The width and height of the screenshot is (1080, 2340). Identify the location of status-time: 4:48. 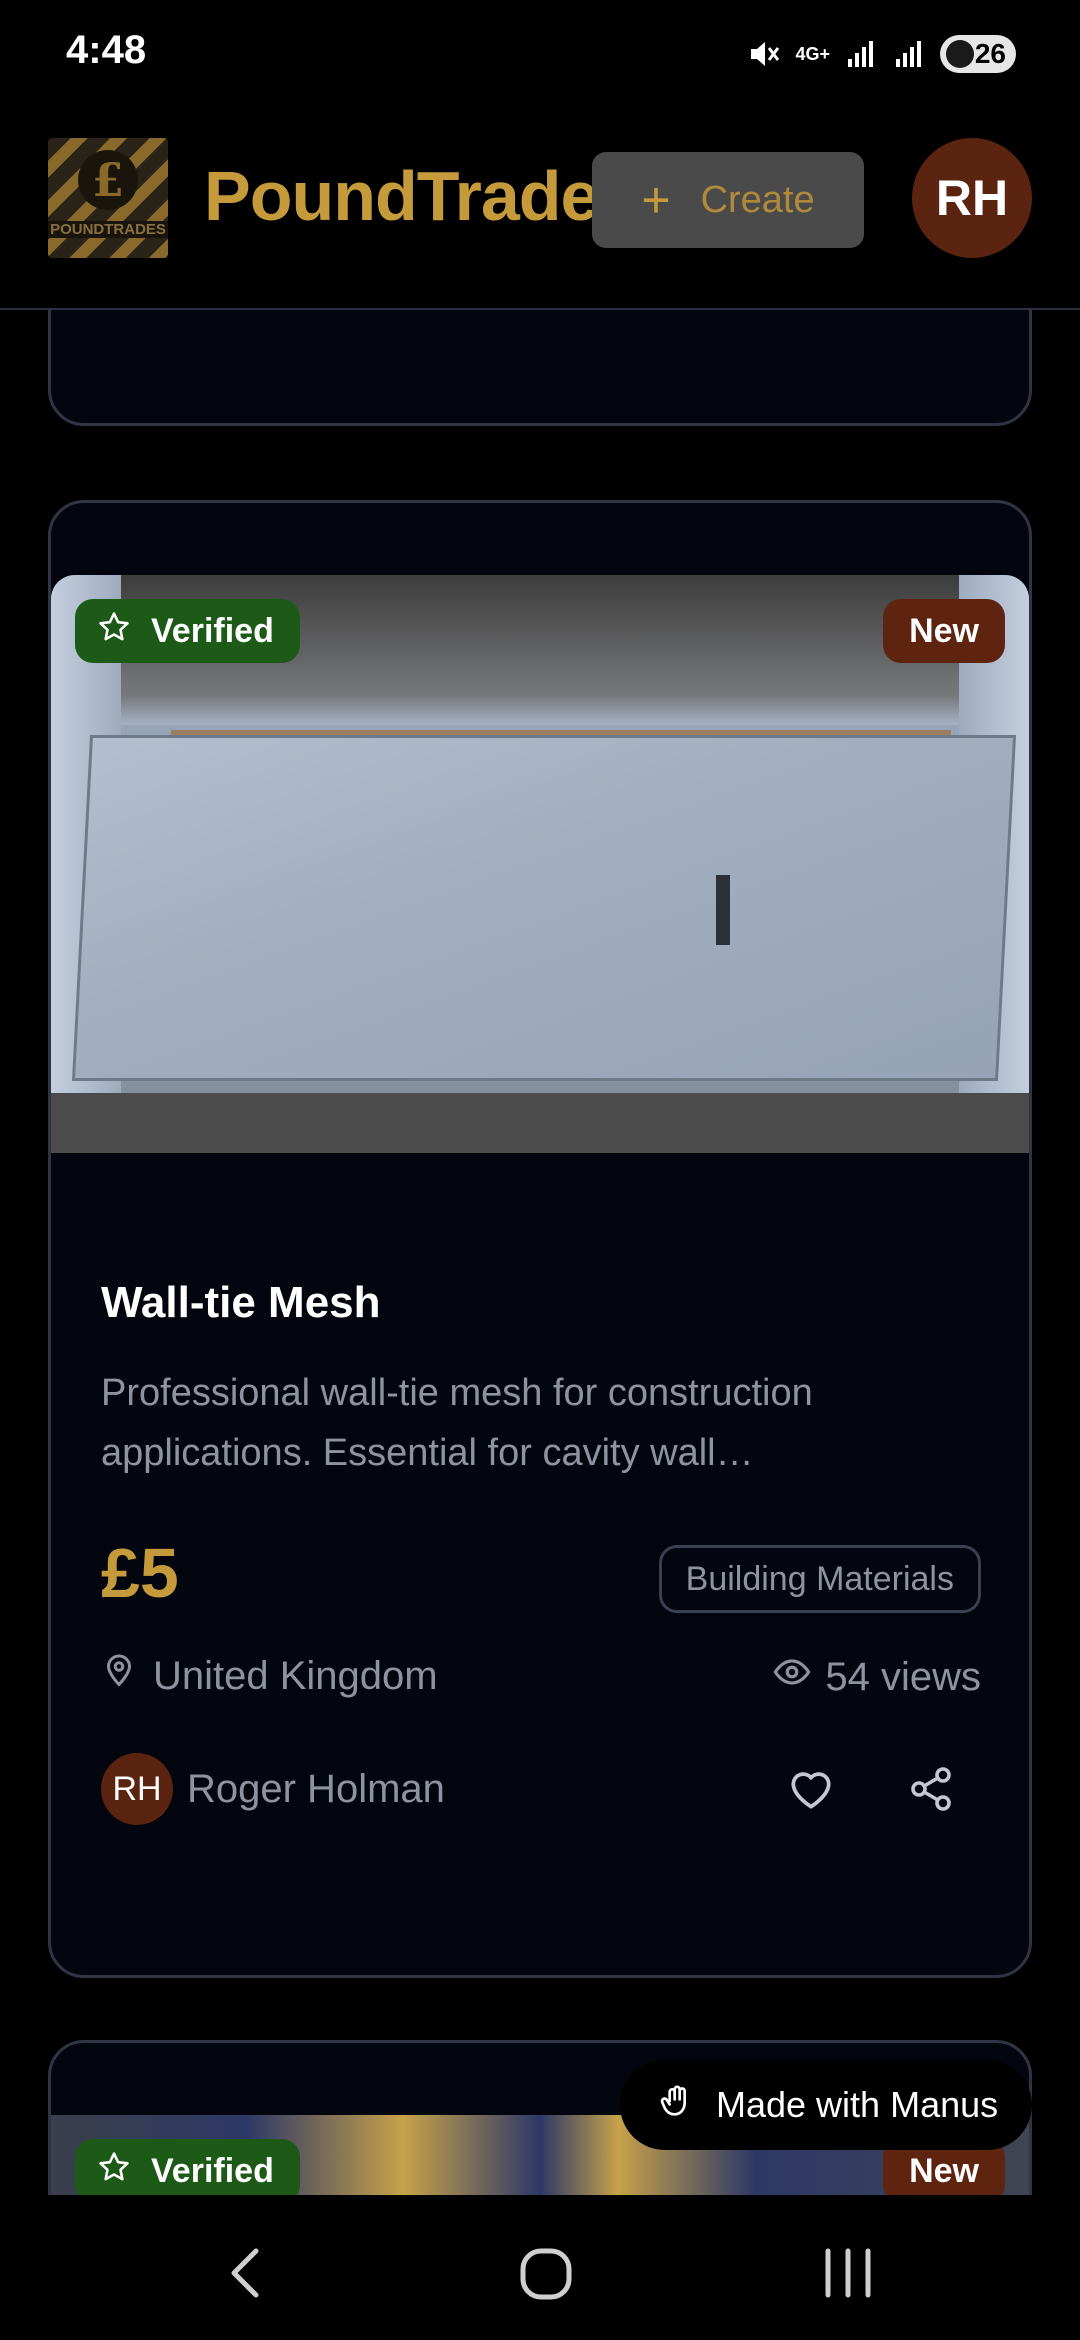
(106, 50).